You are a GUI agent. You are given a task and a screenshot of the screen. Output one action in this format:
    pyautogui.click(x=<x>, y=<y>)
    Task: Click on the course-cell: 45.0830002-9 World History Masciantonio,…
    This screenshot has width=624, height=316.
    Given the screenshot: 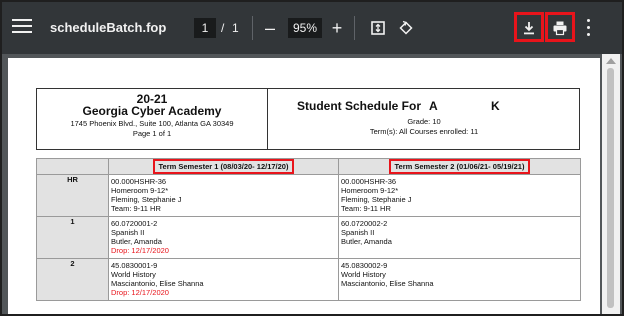 What is the action you would take?
    pyautogui.click(x=459, y=279)
    